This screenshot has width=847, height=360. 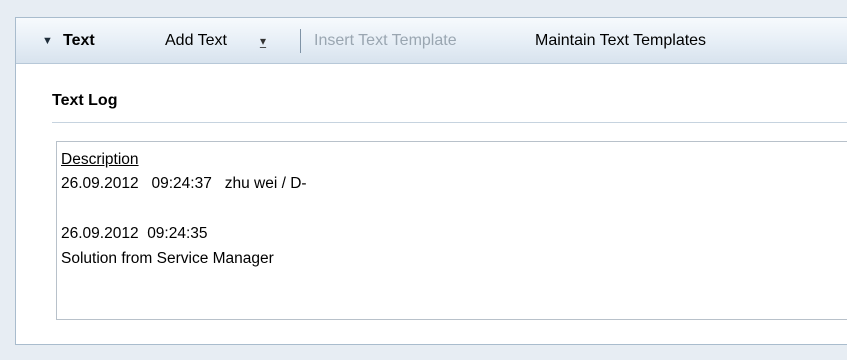 I want to click on dropdown-arrow-icon: ▾̲, so click(x=263, y=41).